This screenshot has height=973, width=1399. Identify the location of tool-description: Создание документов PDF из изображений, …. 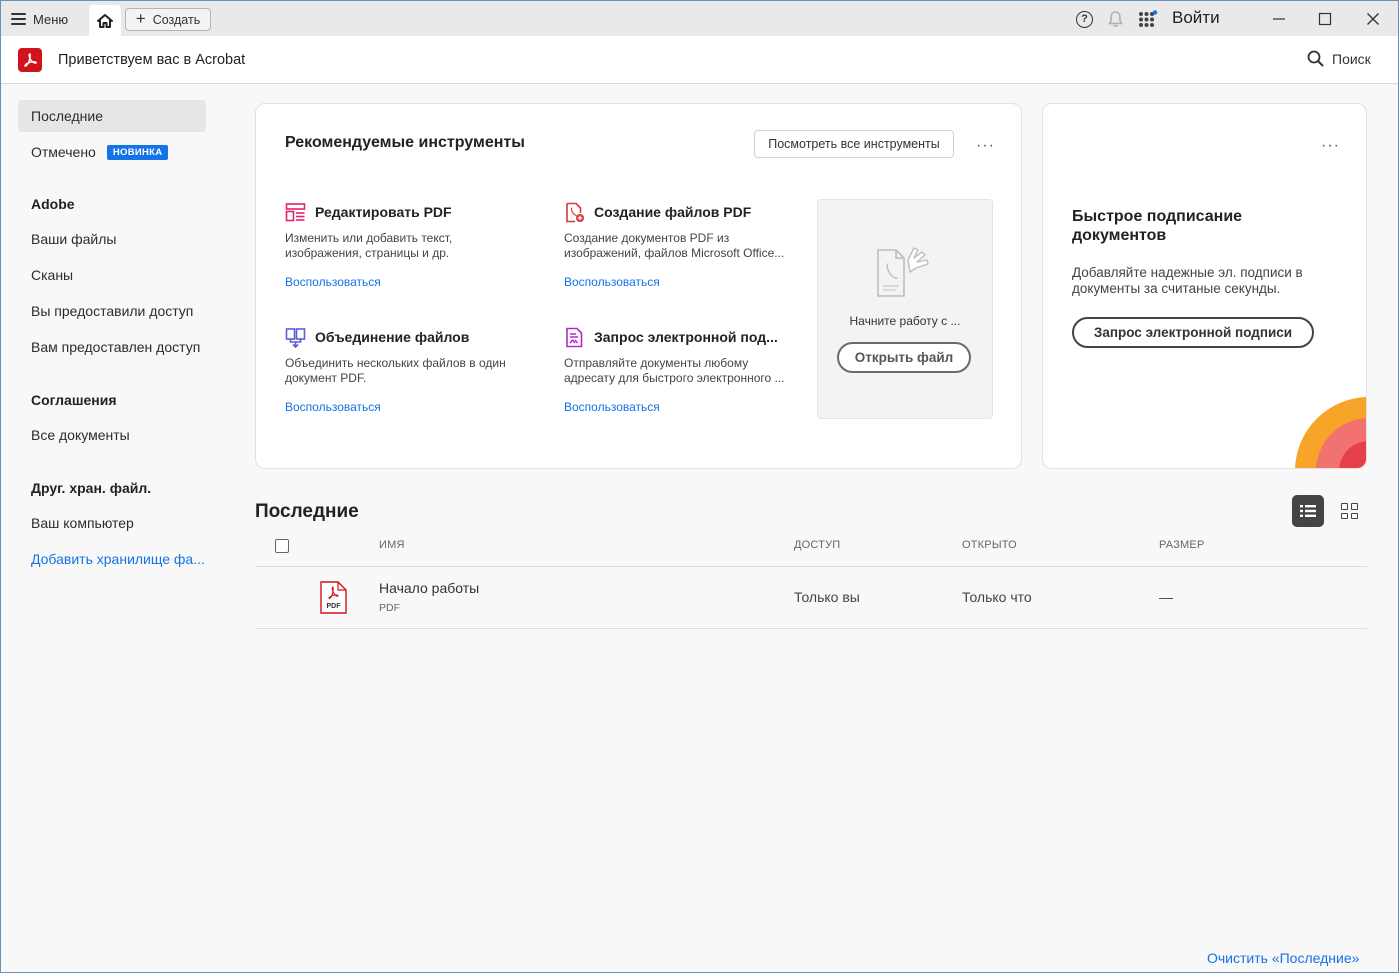
(674, 245).